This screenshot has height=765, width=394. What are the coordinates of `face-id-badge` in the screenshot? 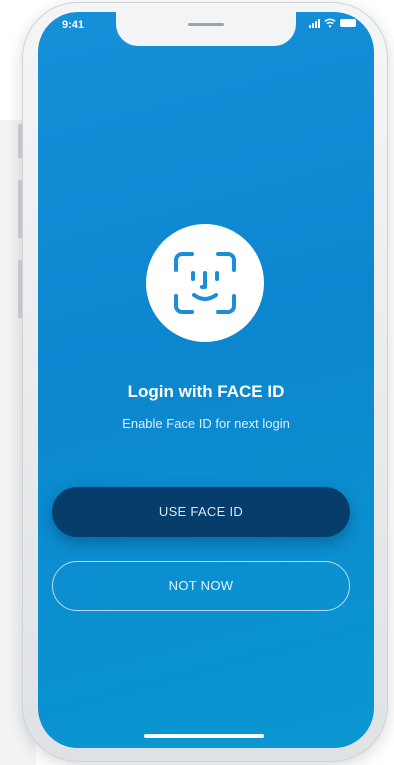 It's located at (205, 283).